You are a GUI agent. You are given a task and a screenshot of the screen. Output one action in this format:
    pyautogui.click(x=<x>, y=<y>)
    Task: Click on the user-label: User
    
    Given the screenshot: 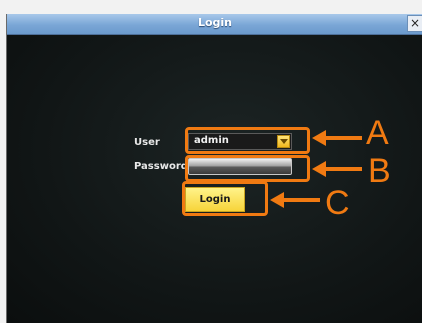 What is the action you would take?
    pyautogui.click(x=147, y=142)
    